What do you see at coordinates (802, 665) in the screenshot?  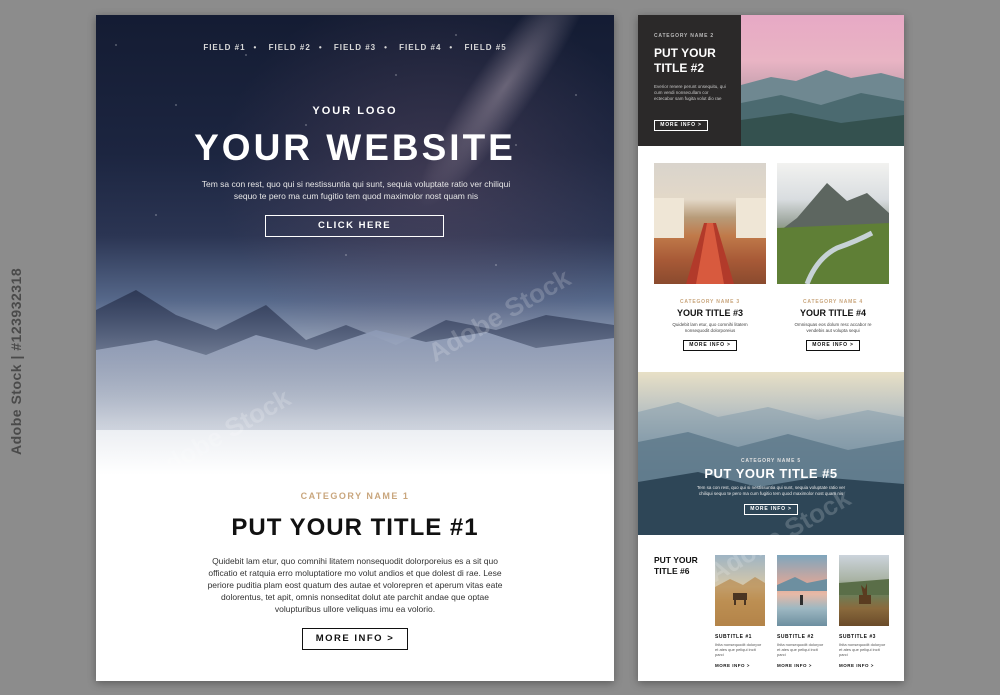 I see `more-info-link-sub2: MORE INFO >` at bounding box center [802, 665].